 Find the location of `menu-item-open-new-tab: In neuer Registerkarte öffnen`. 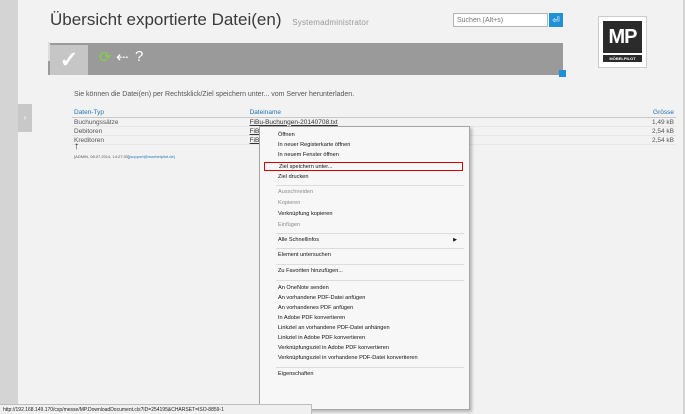

menu-item-open-new-tab: In neuer Registerkarte öffnen is located at coordinates (363, 145).